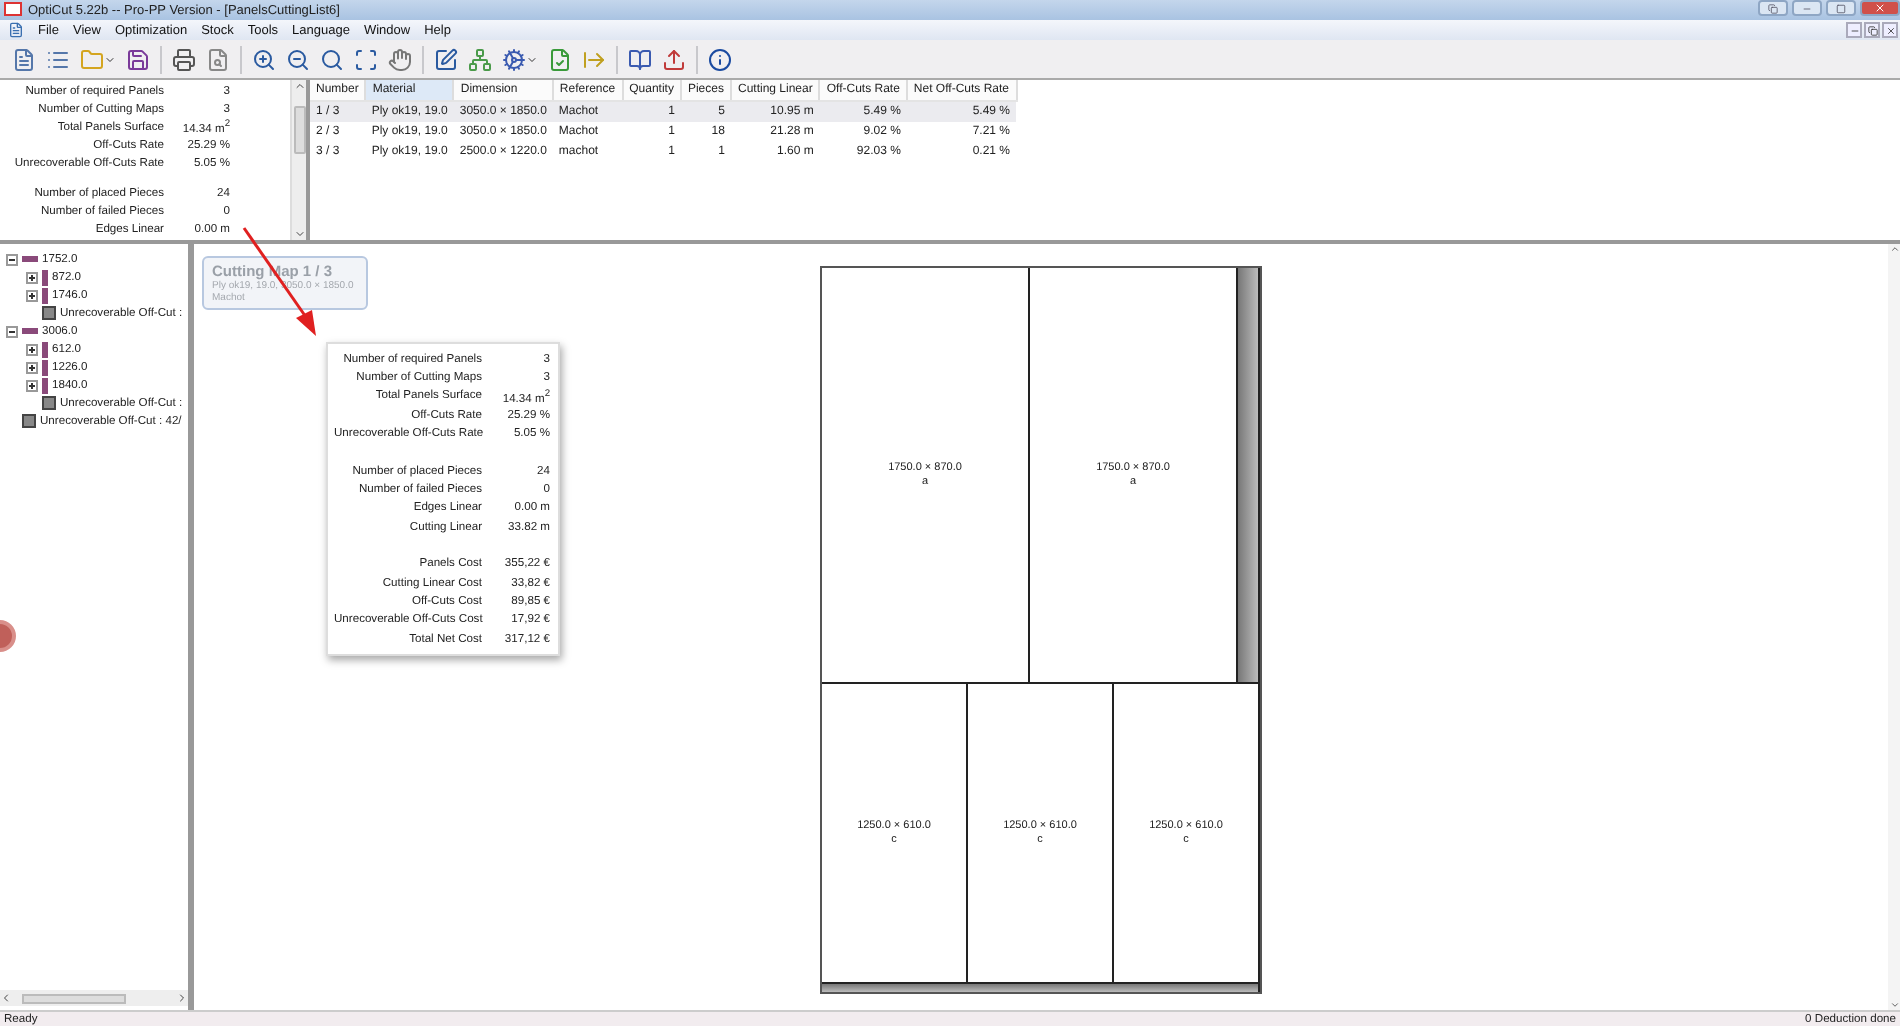 The image size is (1900, 1026). Describe the element at coordinates (6, 998) in the screenshot. I see `scroll-left-icon` at that location.